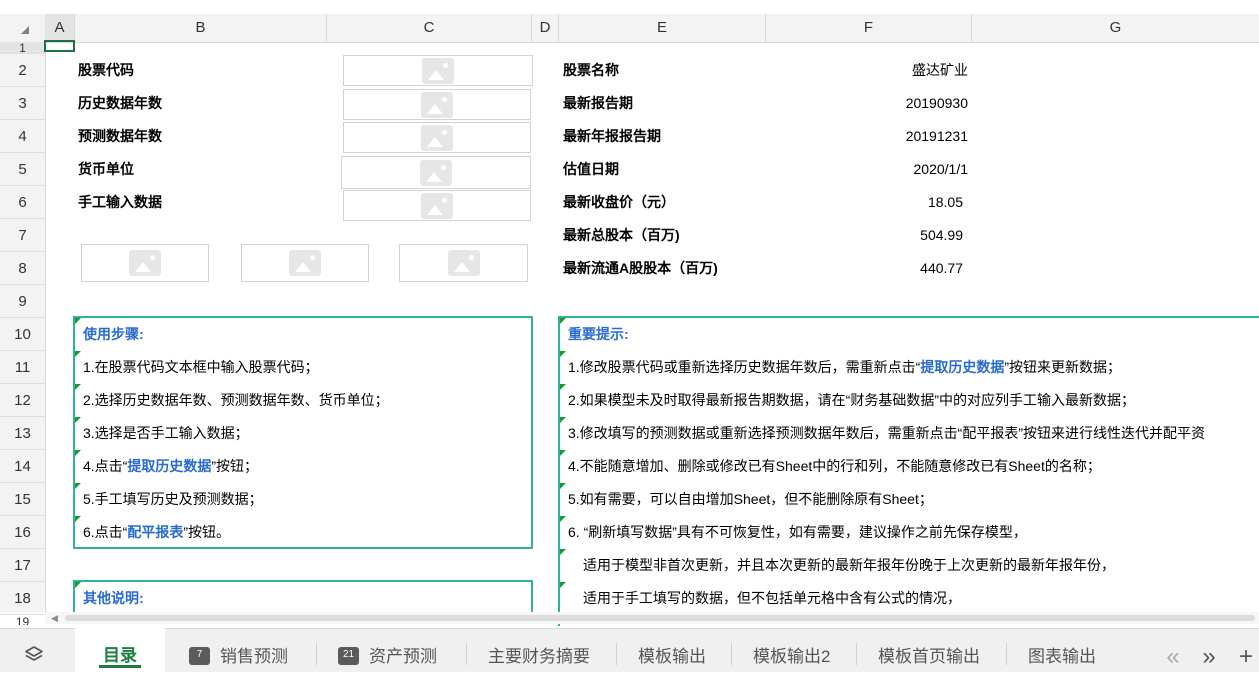 The height and width of the screenshot is (685, 1259). I want to click on currency-unit-dropdown, so click(436, 172).